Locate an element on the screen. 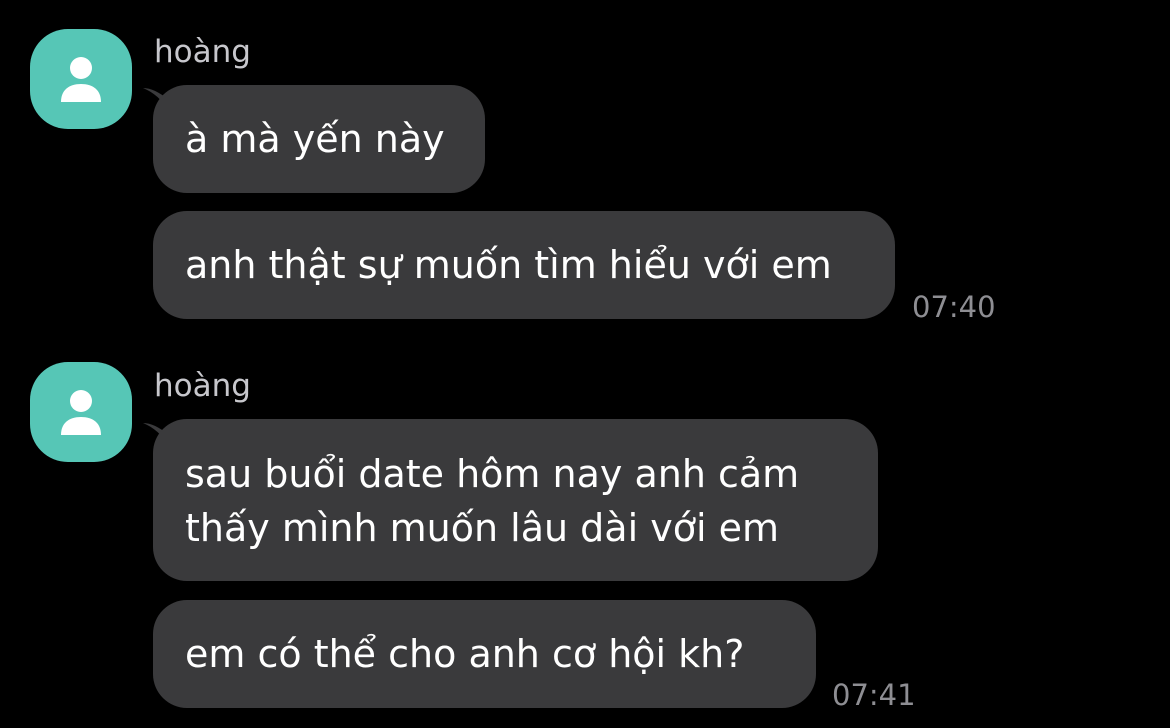 This screenshot has height=728, width=1170. message-bubble: anh thật sự muốn tìm hiểu với em is located at coordinates (524, 265).